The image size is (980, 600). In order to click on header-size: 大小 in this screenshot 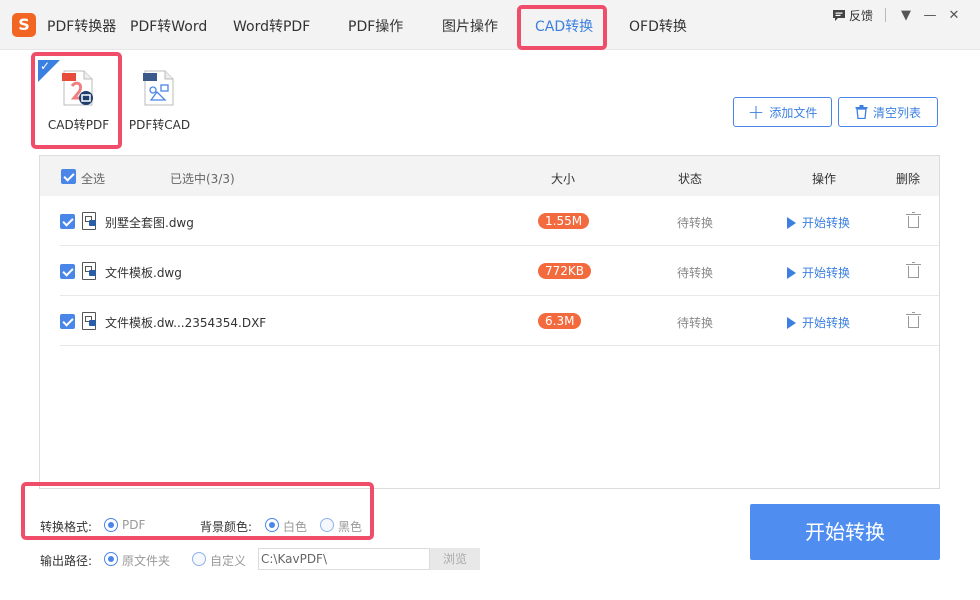, I will do `click(563, 179)`.